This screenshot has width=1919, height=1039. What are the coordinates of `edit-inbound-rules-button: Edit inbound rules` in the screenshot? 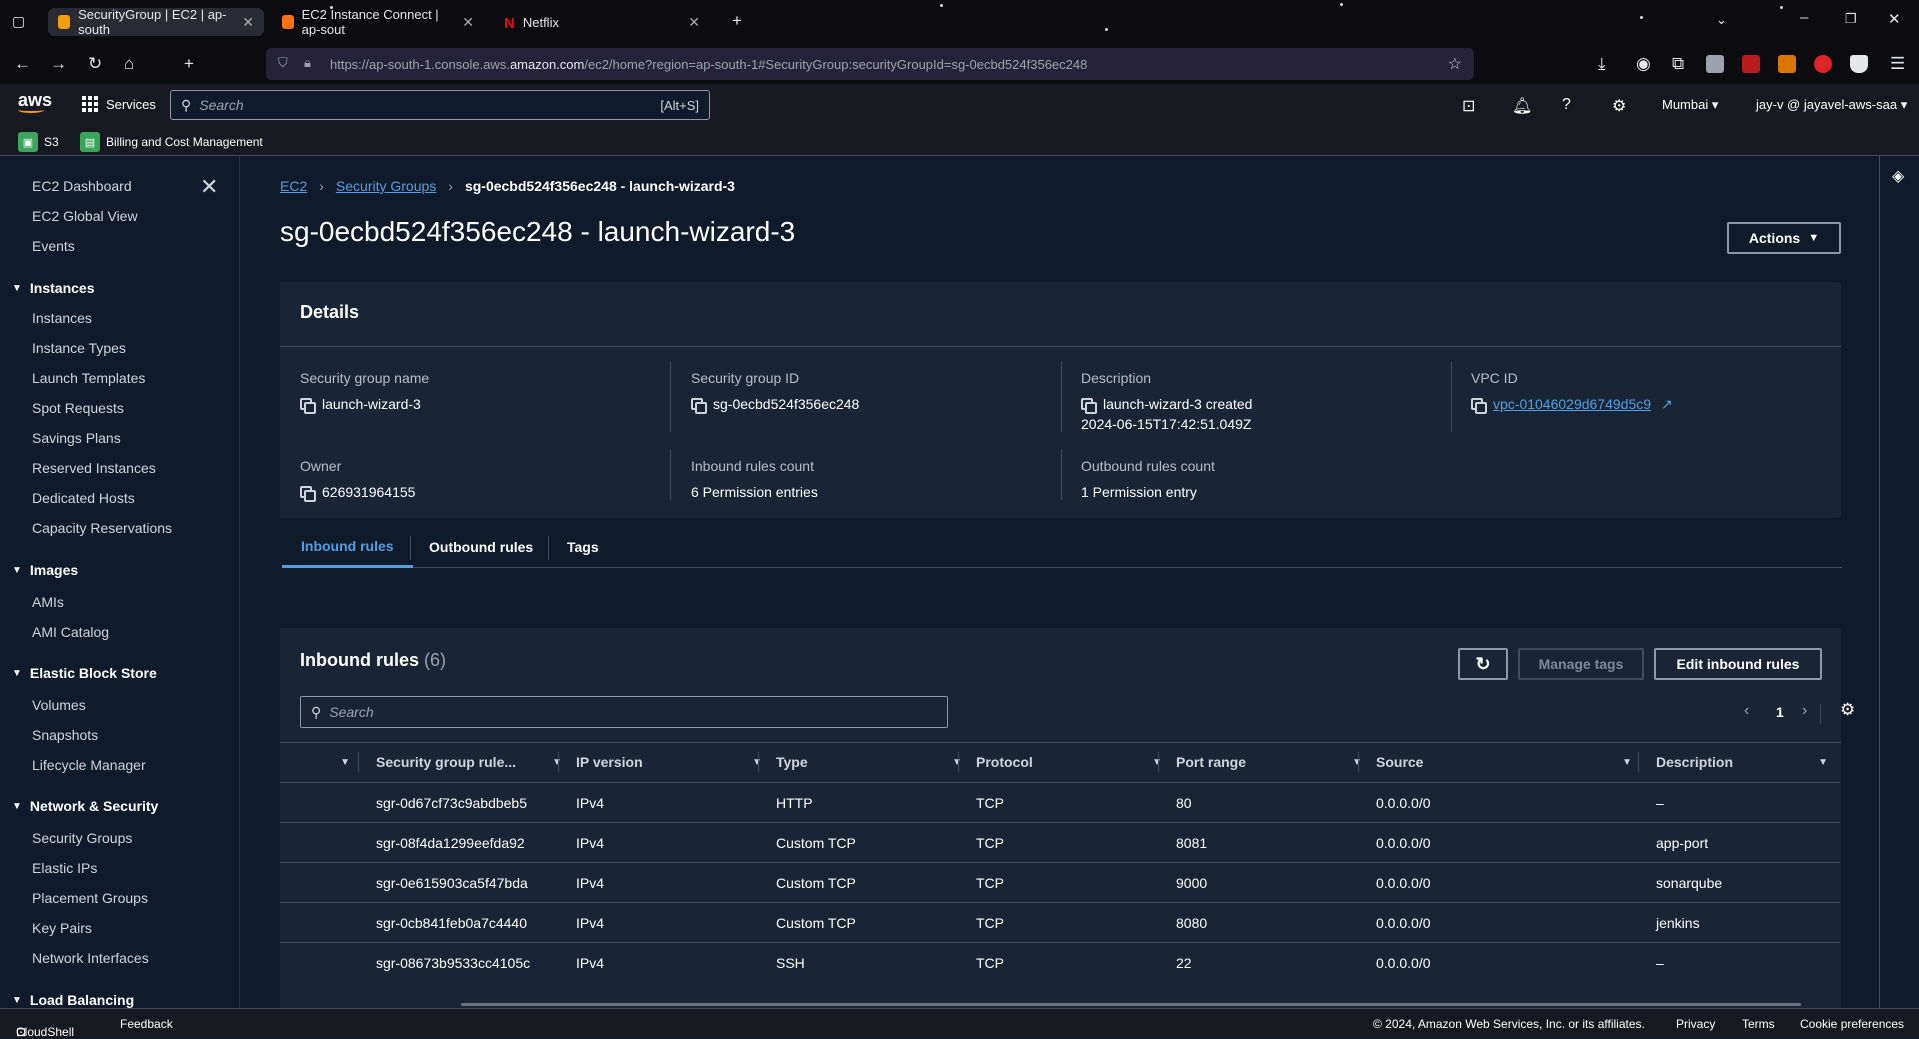 It's located at (1738, 664).